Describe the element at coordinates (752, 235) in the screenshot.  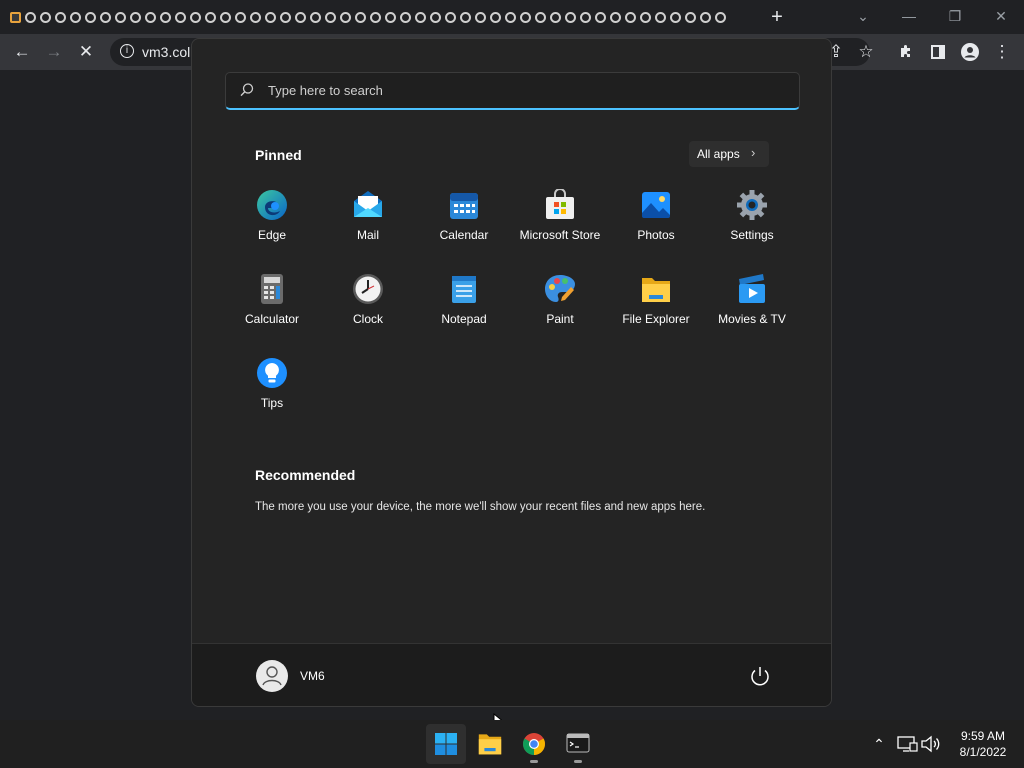
I see `app-label: Settings` at that location.